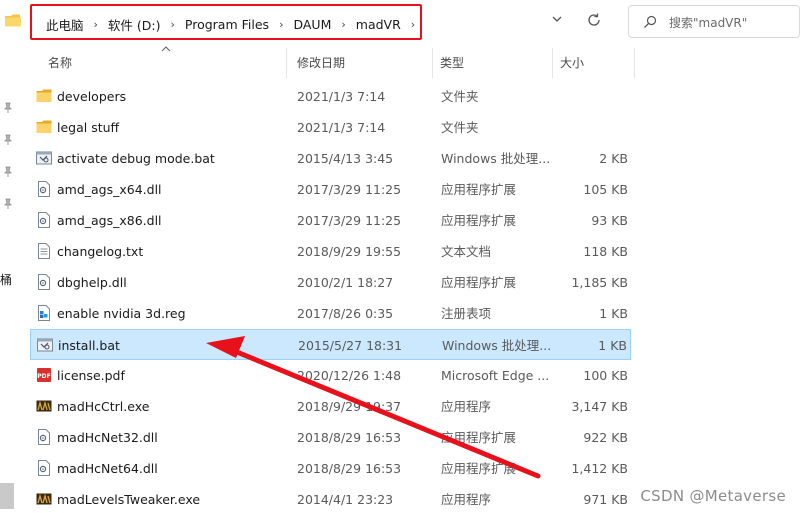 This screenshot has height=513, width=800. I want to click on nav-item-label: 桶, so click(6, 279).